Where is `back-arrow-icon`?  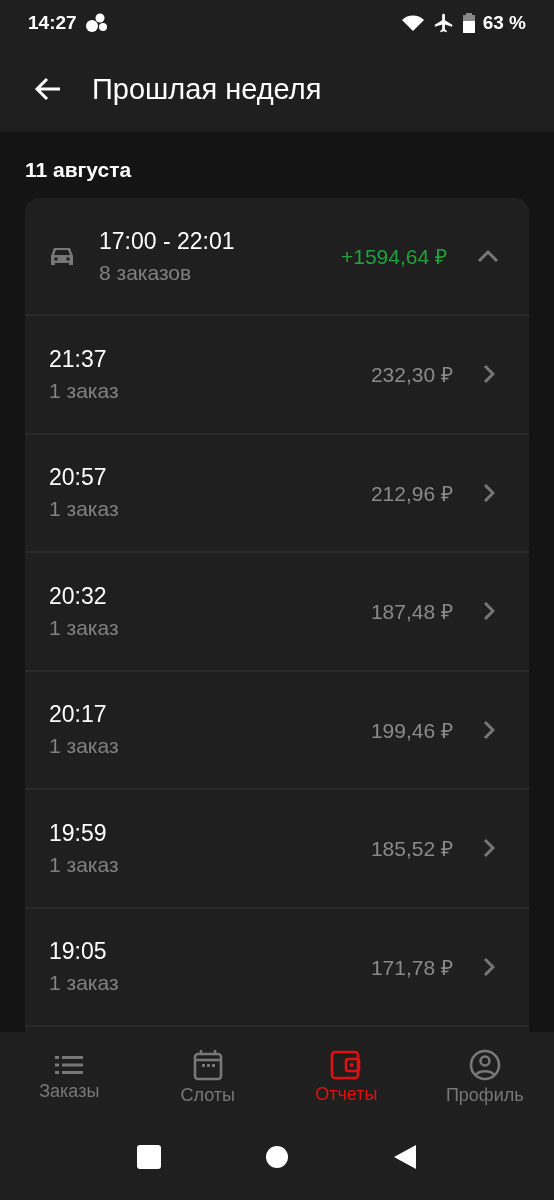
back-arrow-icon is located at coordinates (48, 89).